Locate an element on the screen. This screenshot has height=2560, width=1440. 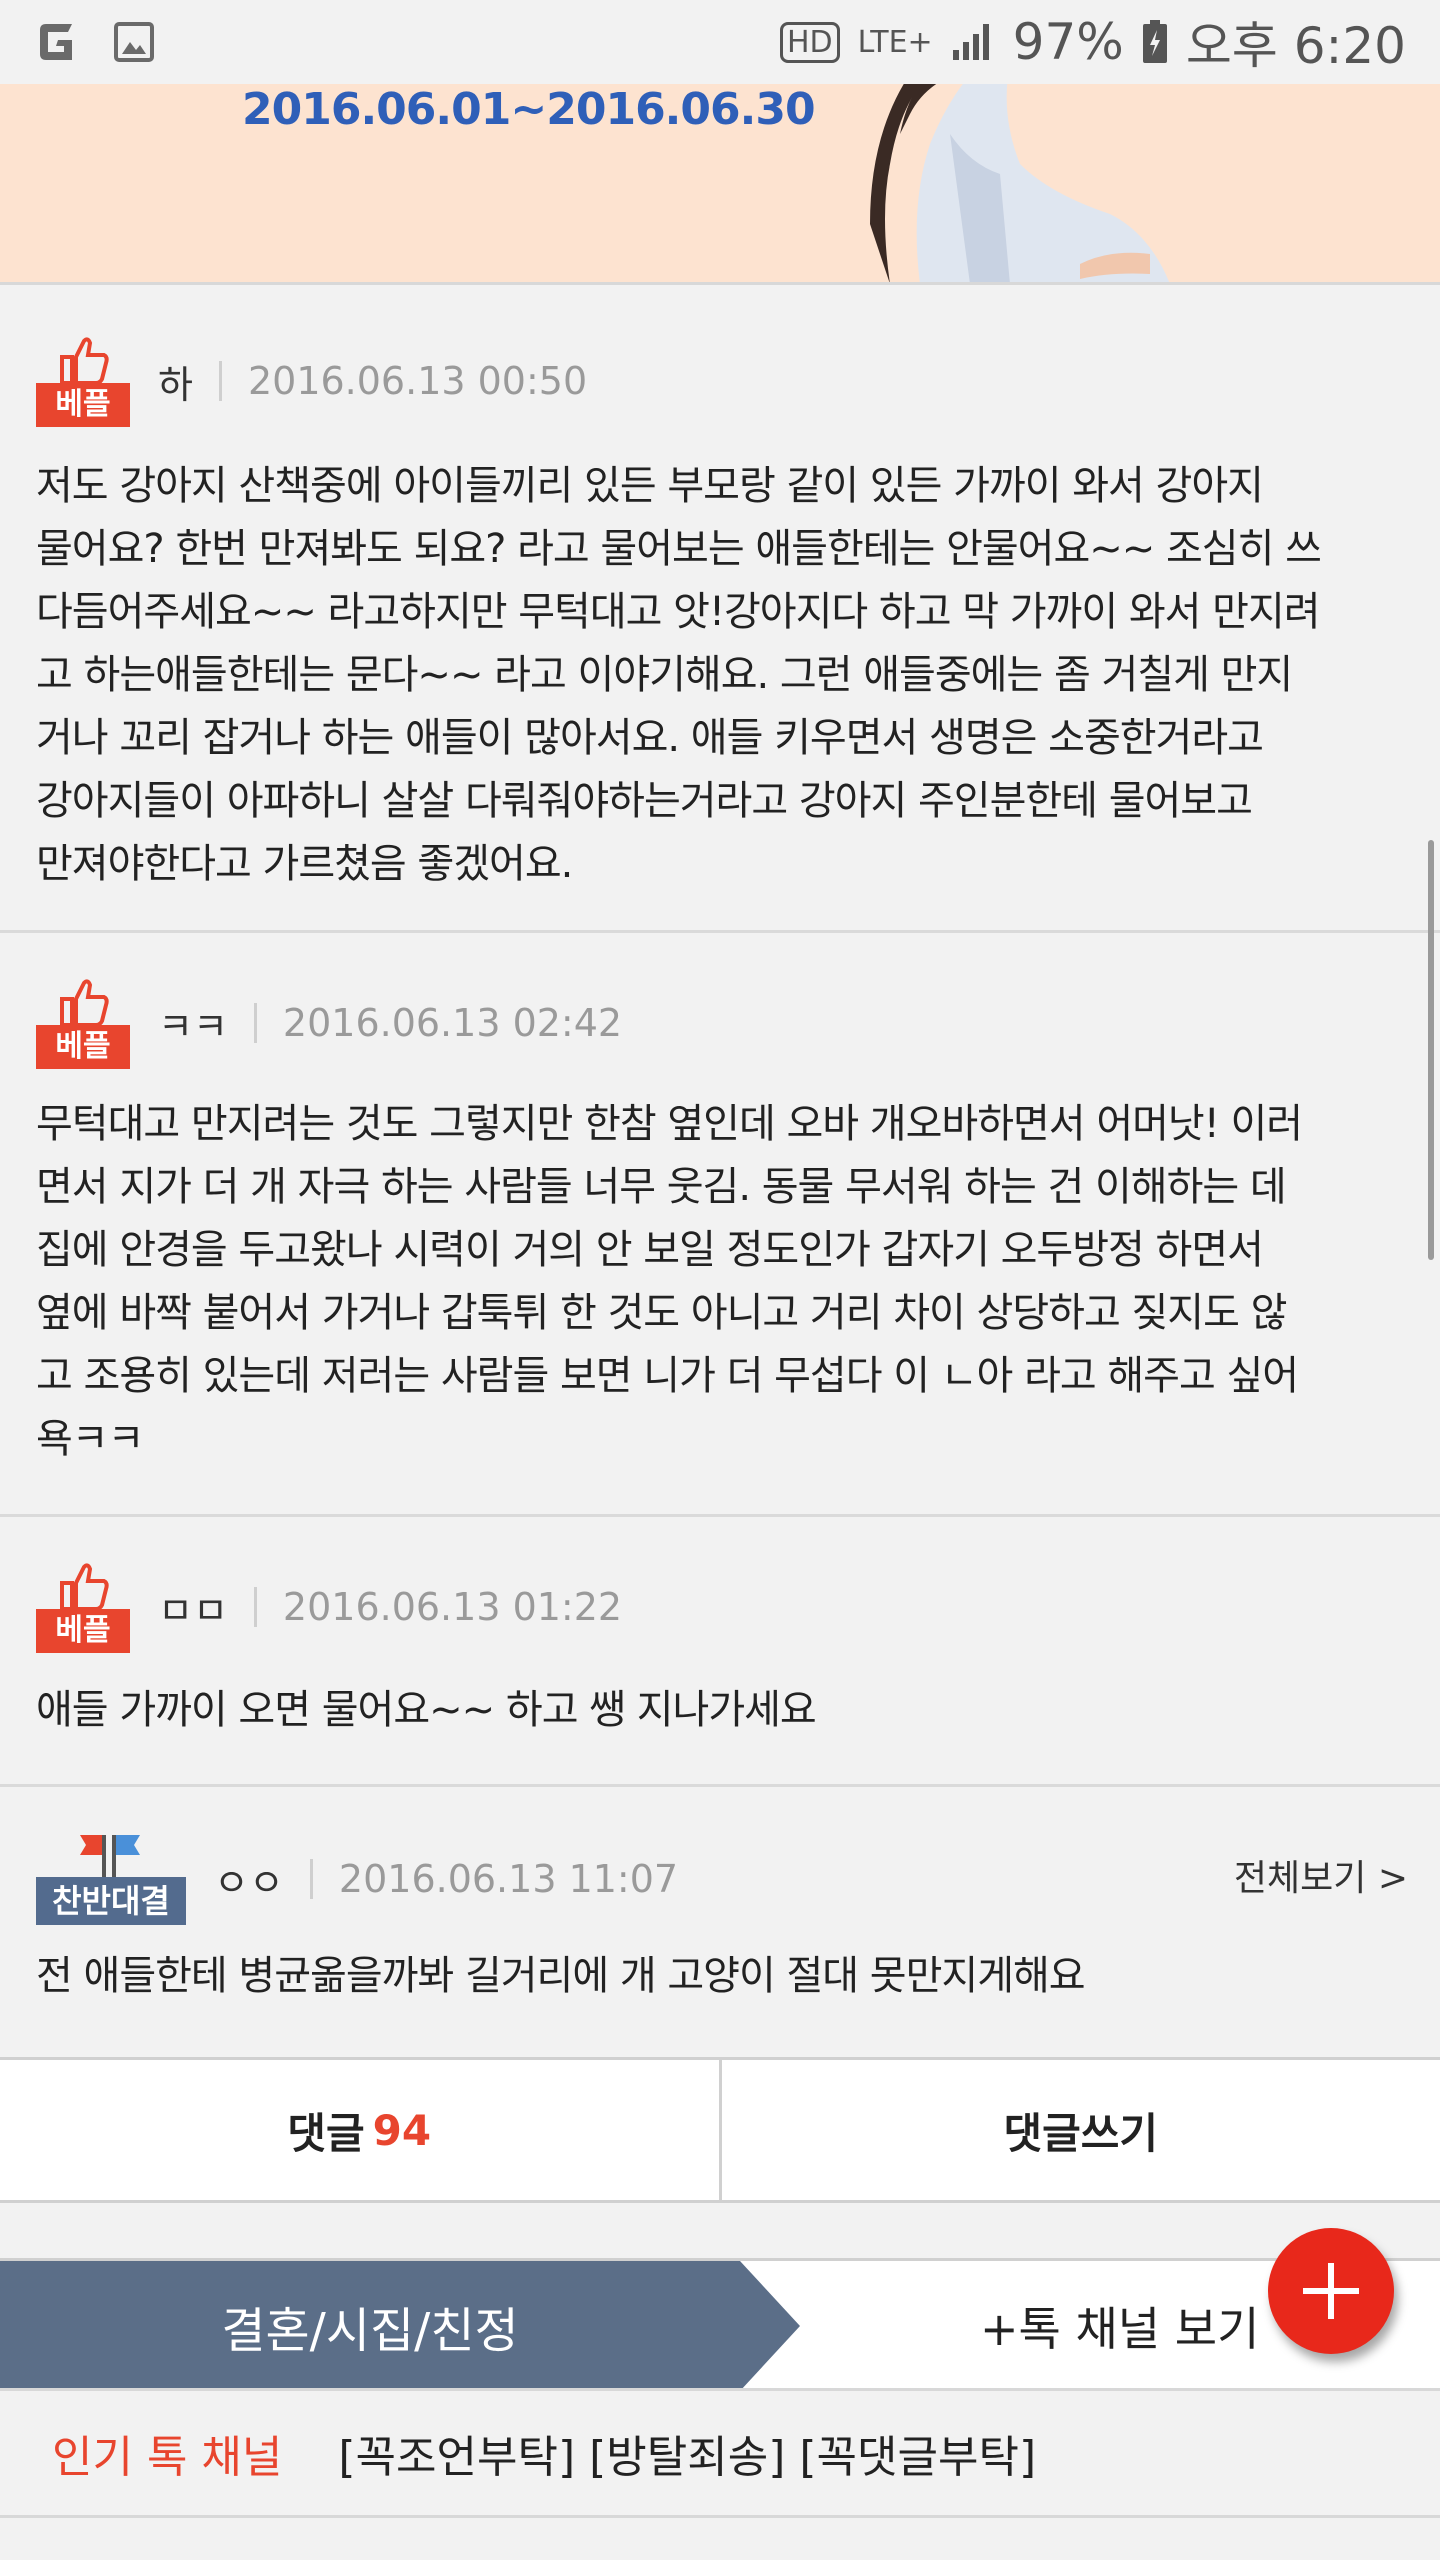
comment-body: 전 애들한테 병균옮을까봐 길거리에 개 고양이 절대 못만지게해요 is located at coordinates (561, 1976).